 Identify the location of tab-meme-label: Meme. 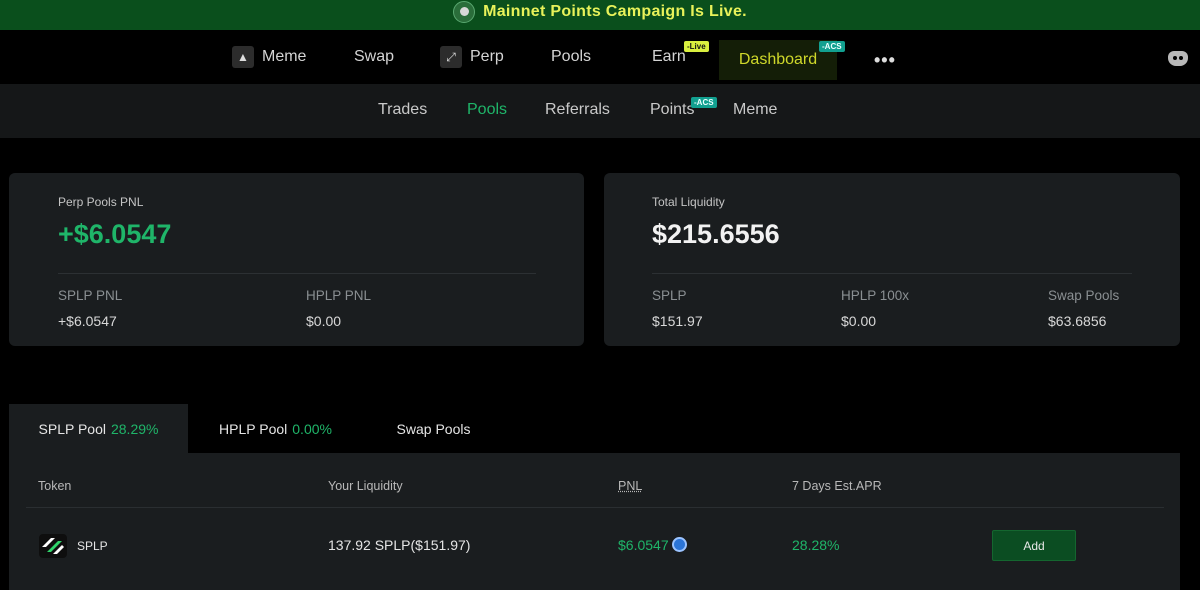
(755, 109).